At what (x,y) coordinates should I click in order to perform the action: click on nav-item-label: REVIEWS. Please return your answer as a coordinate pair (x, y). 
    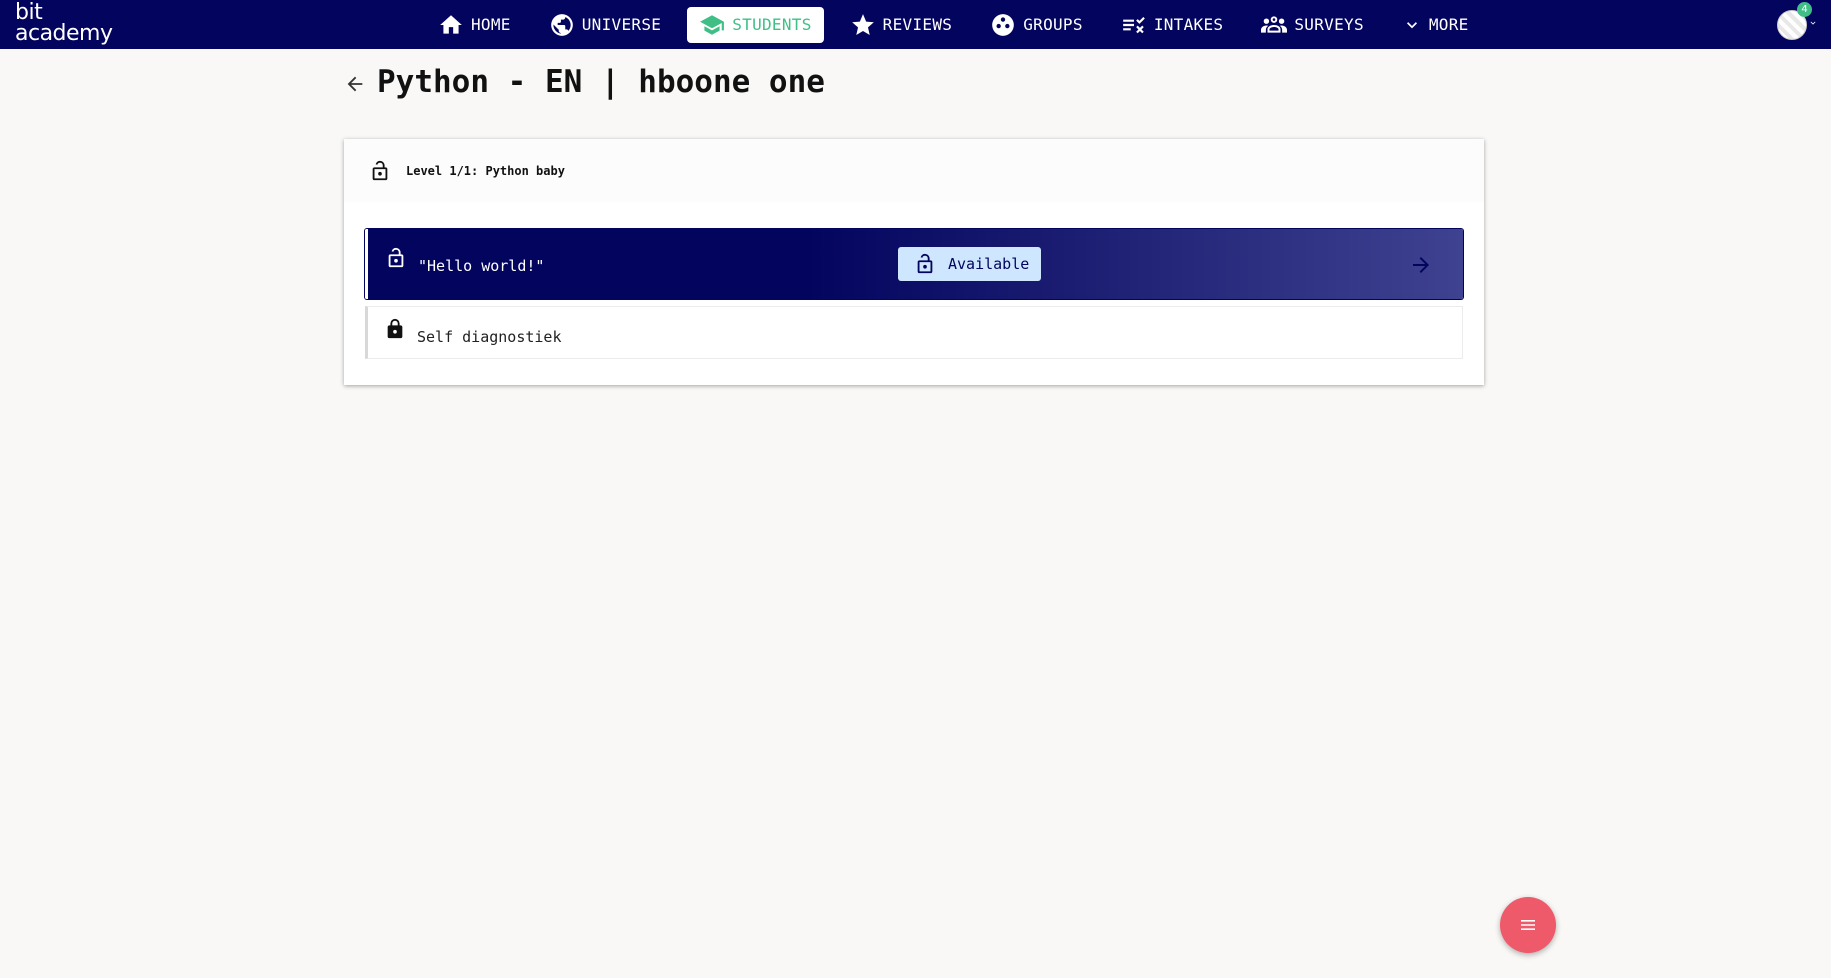
    Looking at the image, I should click on (917, 24).